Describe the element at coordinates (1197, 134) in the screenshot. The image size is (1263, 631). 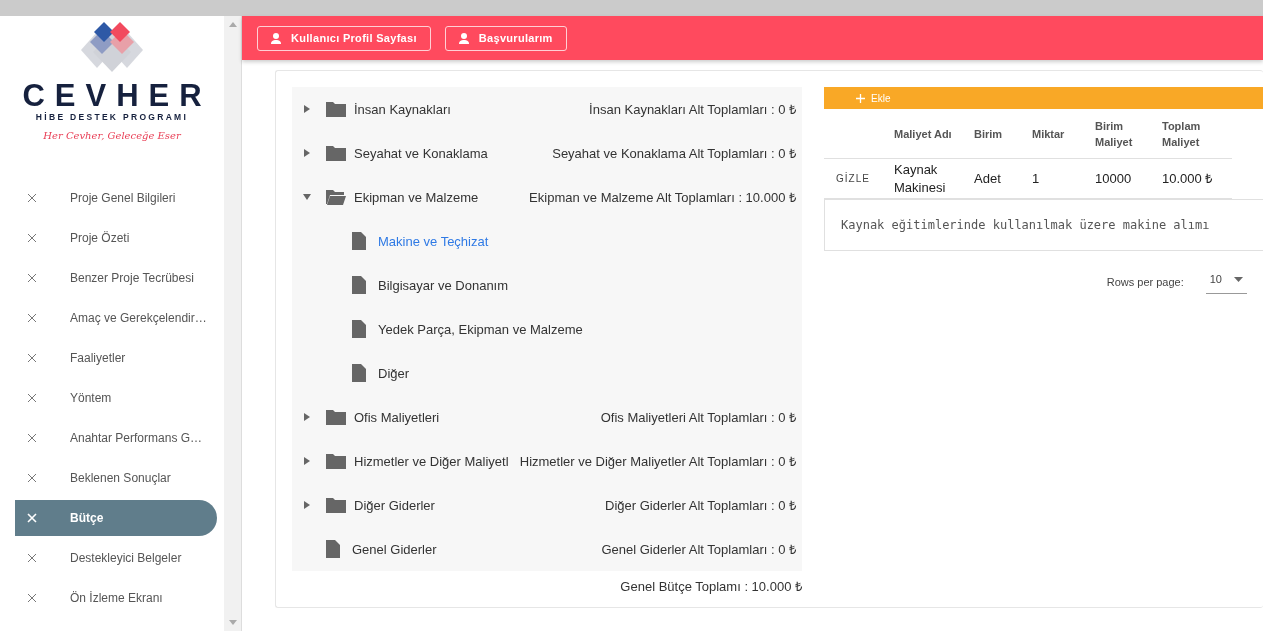
I see `column-header: Toplam Maliyet` at that location.